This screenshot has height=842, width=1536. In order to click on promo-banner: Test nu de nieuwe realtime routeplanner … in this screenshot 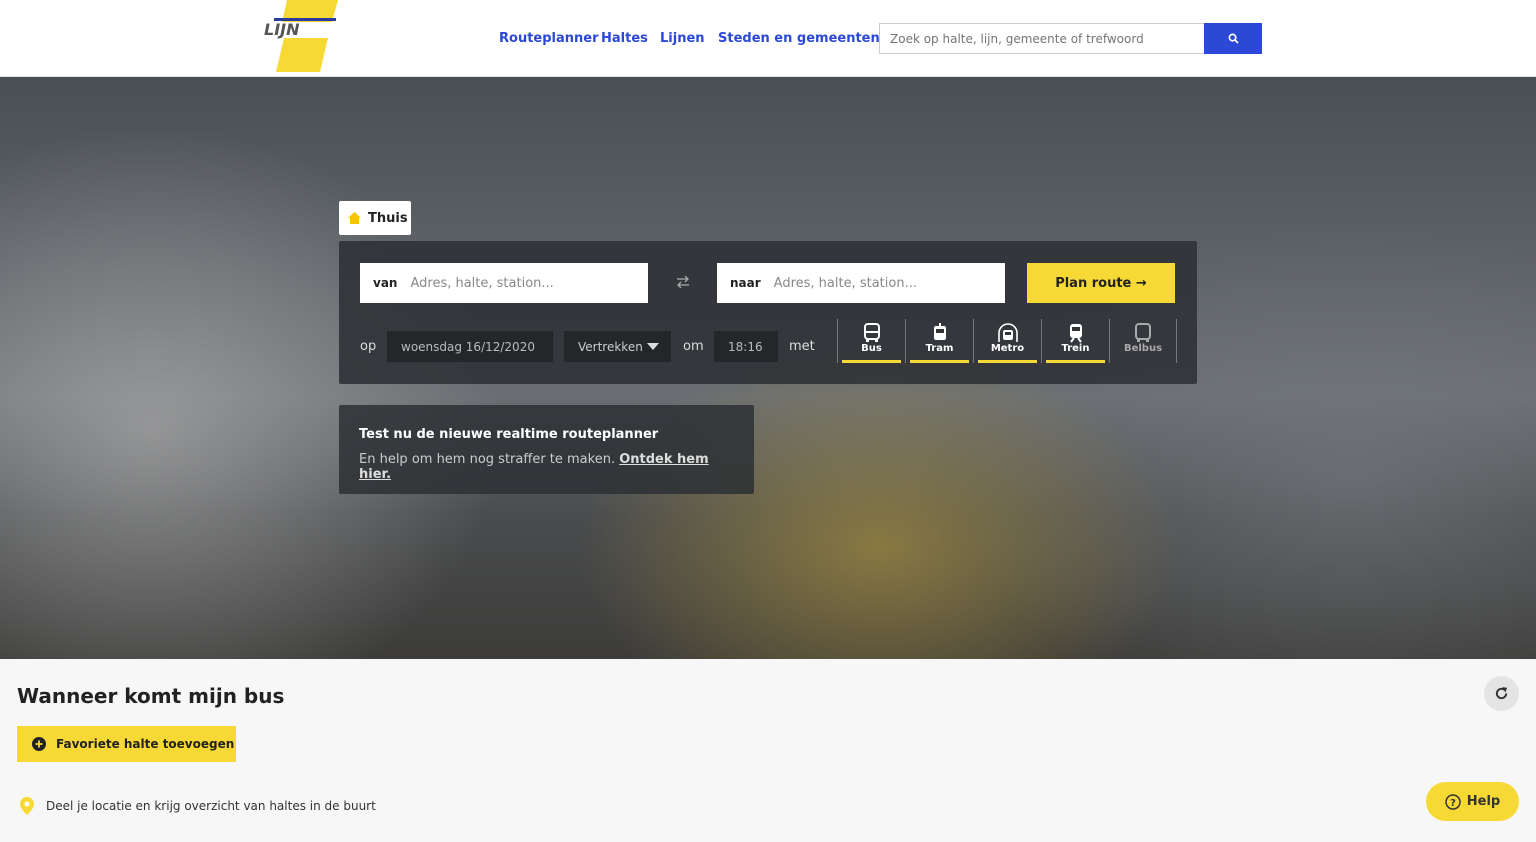, I will do `click(546, 449)`.